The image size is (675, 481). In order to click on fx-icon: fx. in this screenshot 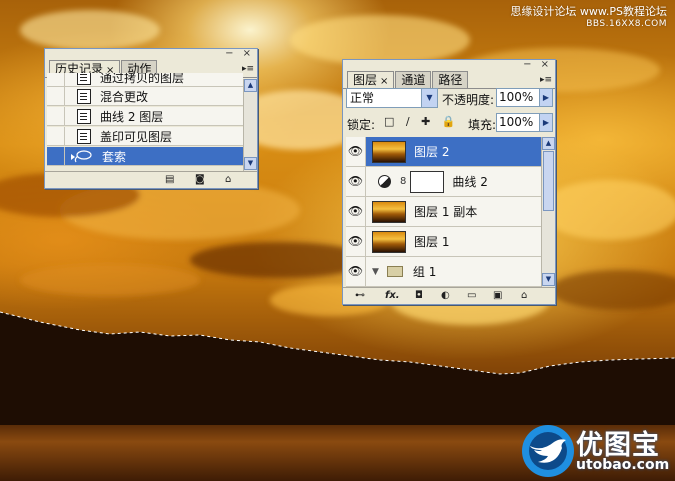, I will do `click(392, 296)`.